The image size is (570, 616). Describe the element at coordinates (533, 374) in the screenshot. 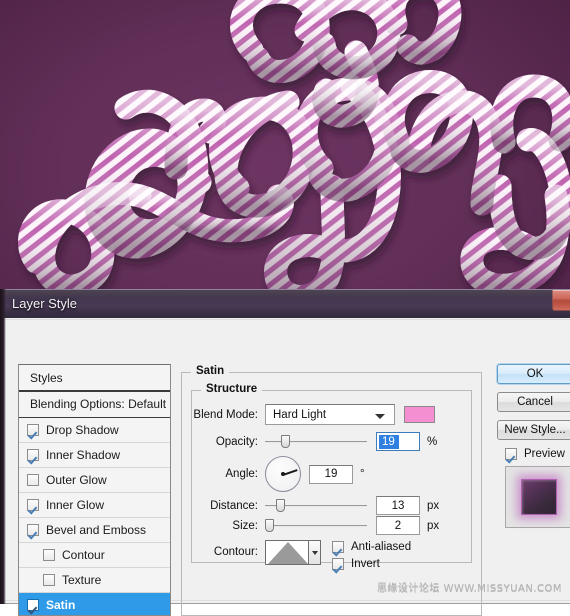

I see `ok-button: OK` at that location.